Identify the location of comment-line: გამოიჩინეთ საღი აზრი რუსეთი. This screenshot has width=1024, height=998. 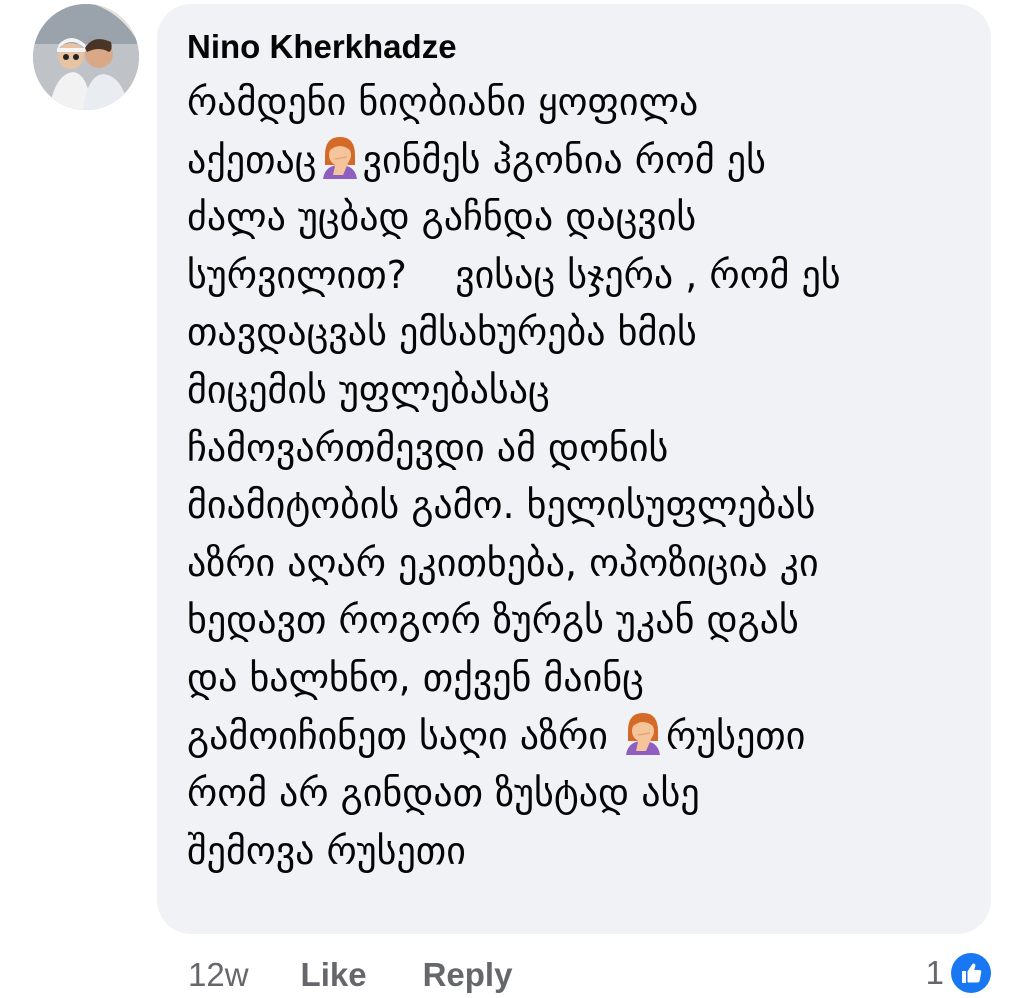
(577, 737).